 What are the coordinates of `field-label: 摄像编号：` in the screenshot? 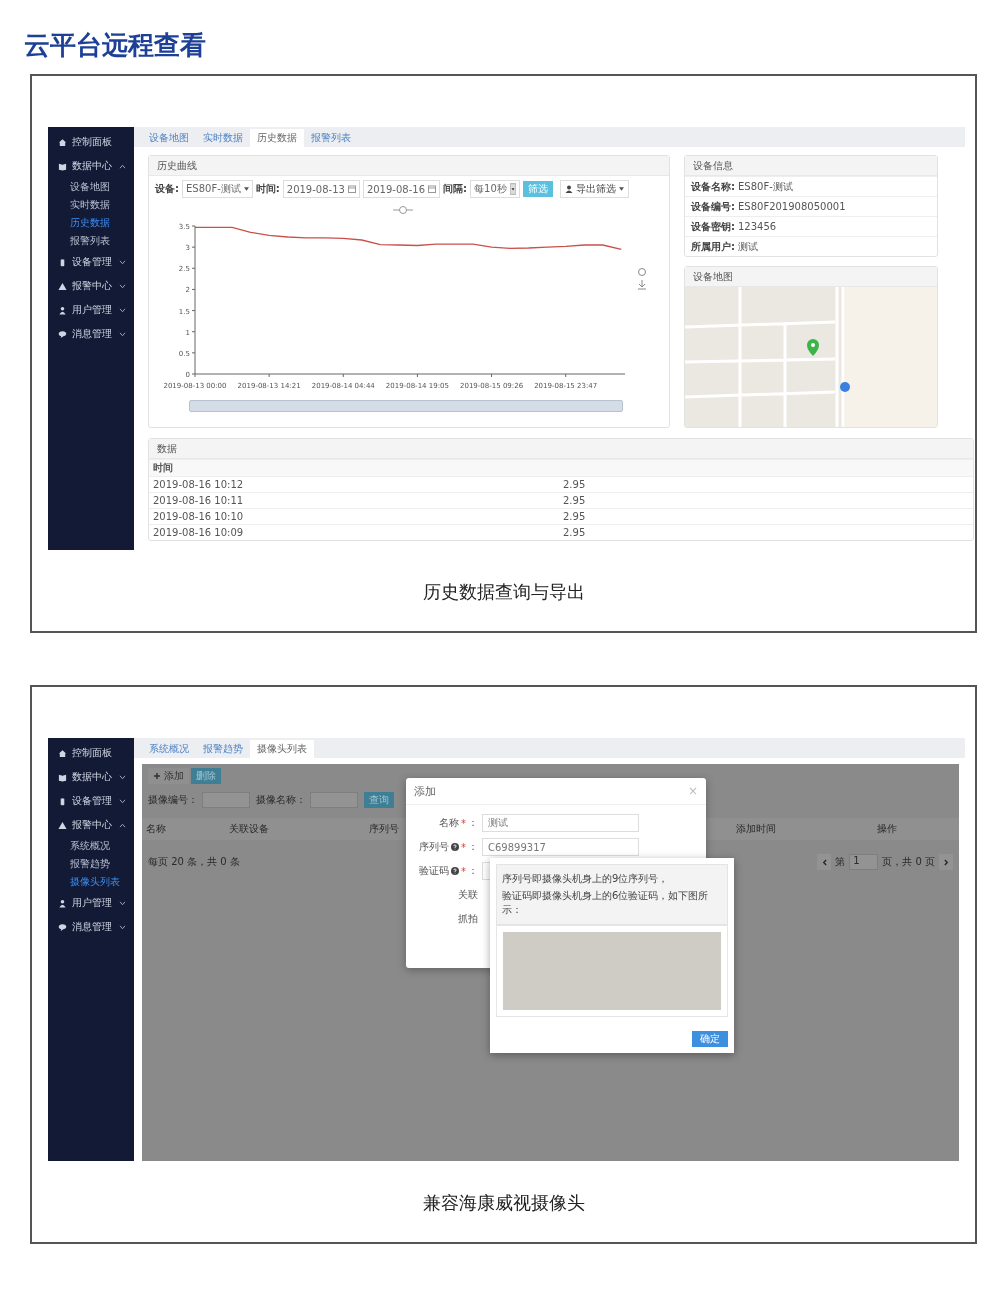 It's located at (173, 800).